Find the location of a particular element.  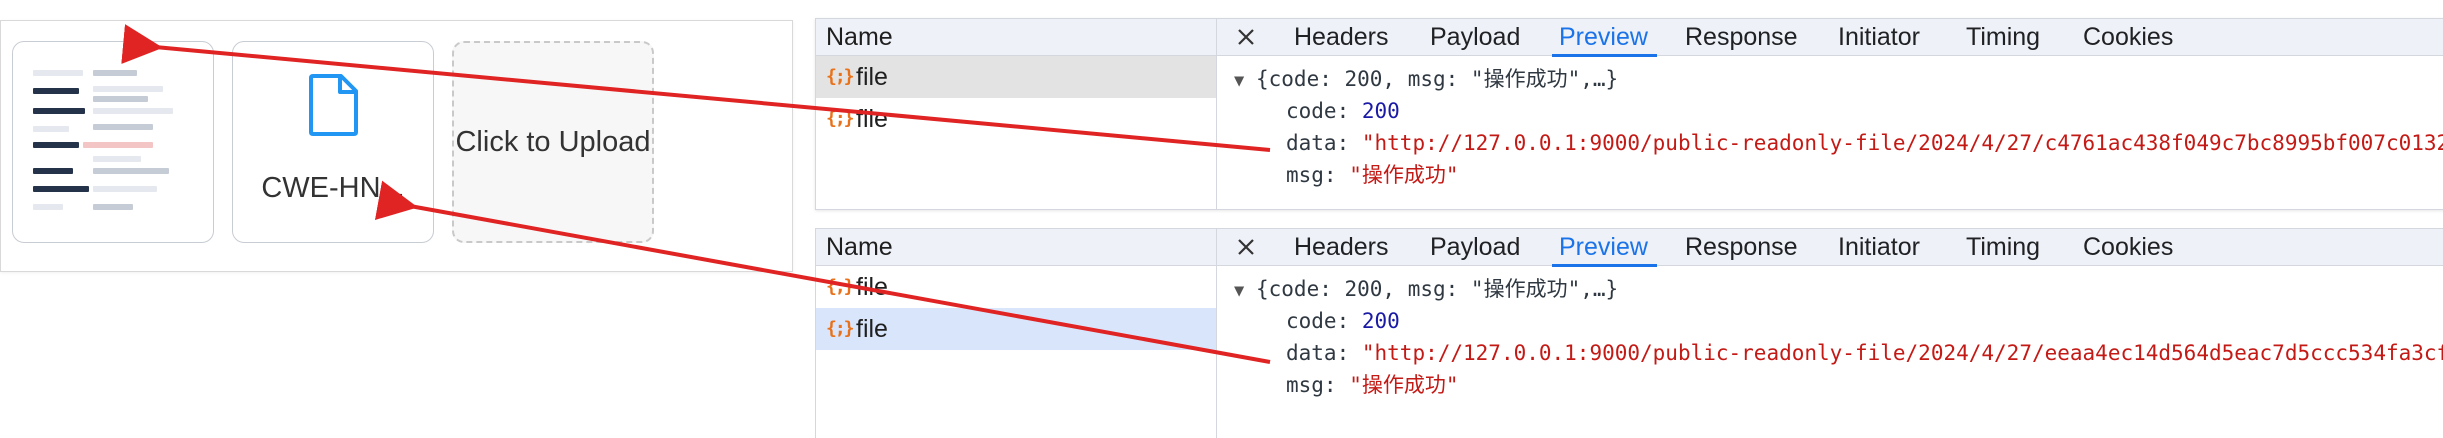

upload-button: Click to Upload is located at coordinates (553, 142).